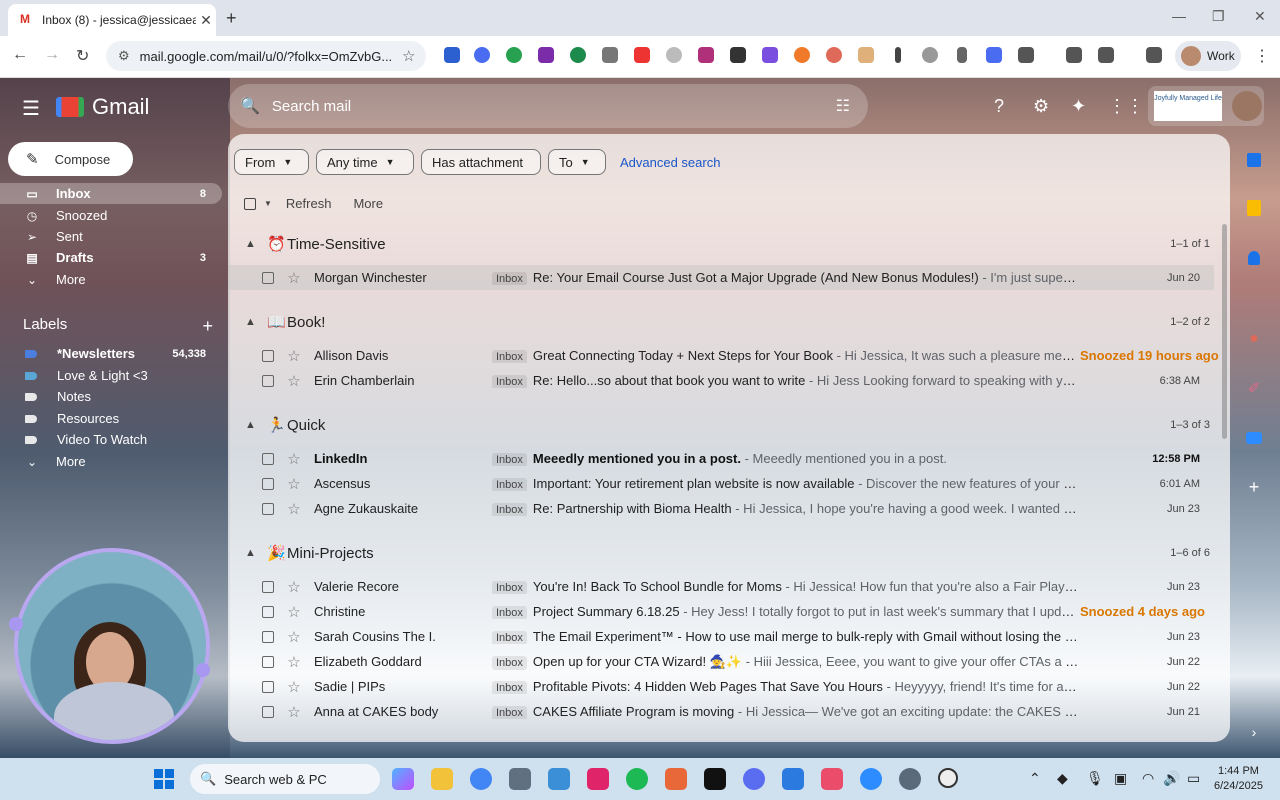 The width and height of the screenshot is (1280, 800). I want to click on obs-icon, so click(948, 778).